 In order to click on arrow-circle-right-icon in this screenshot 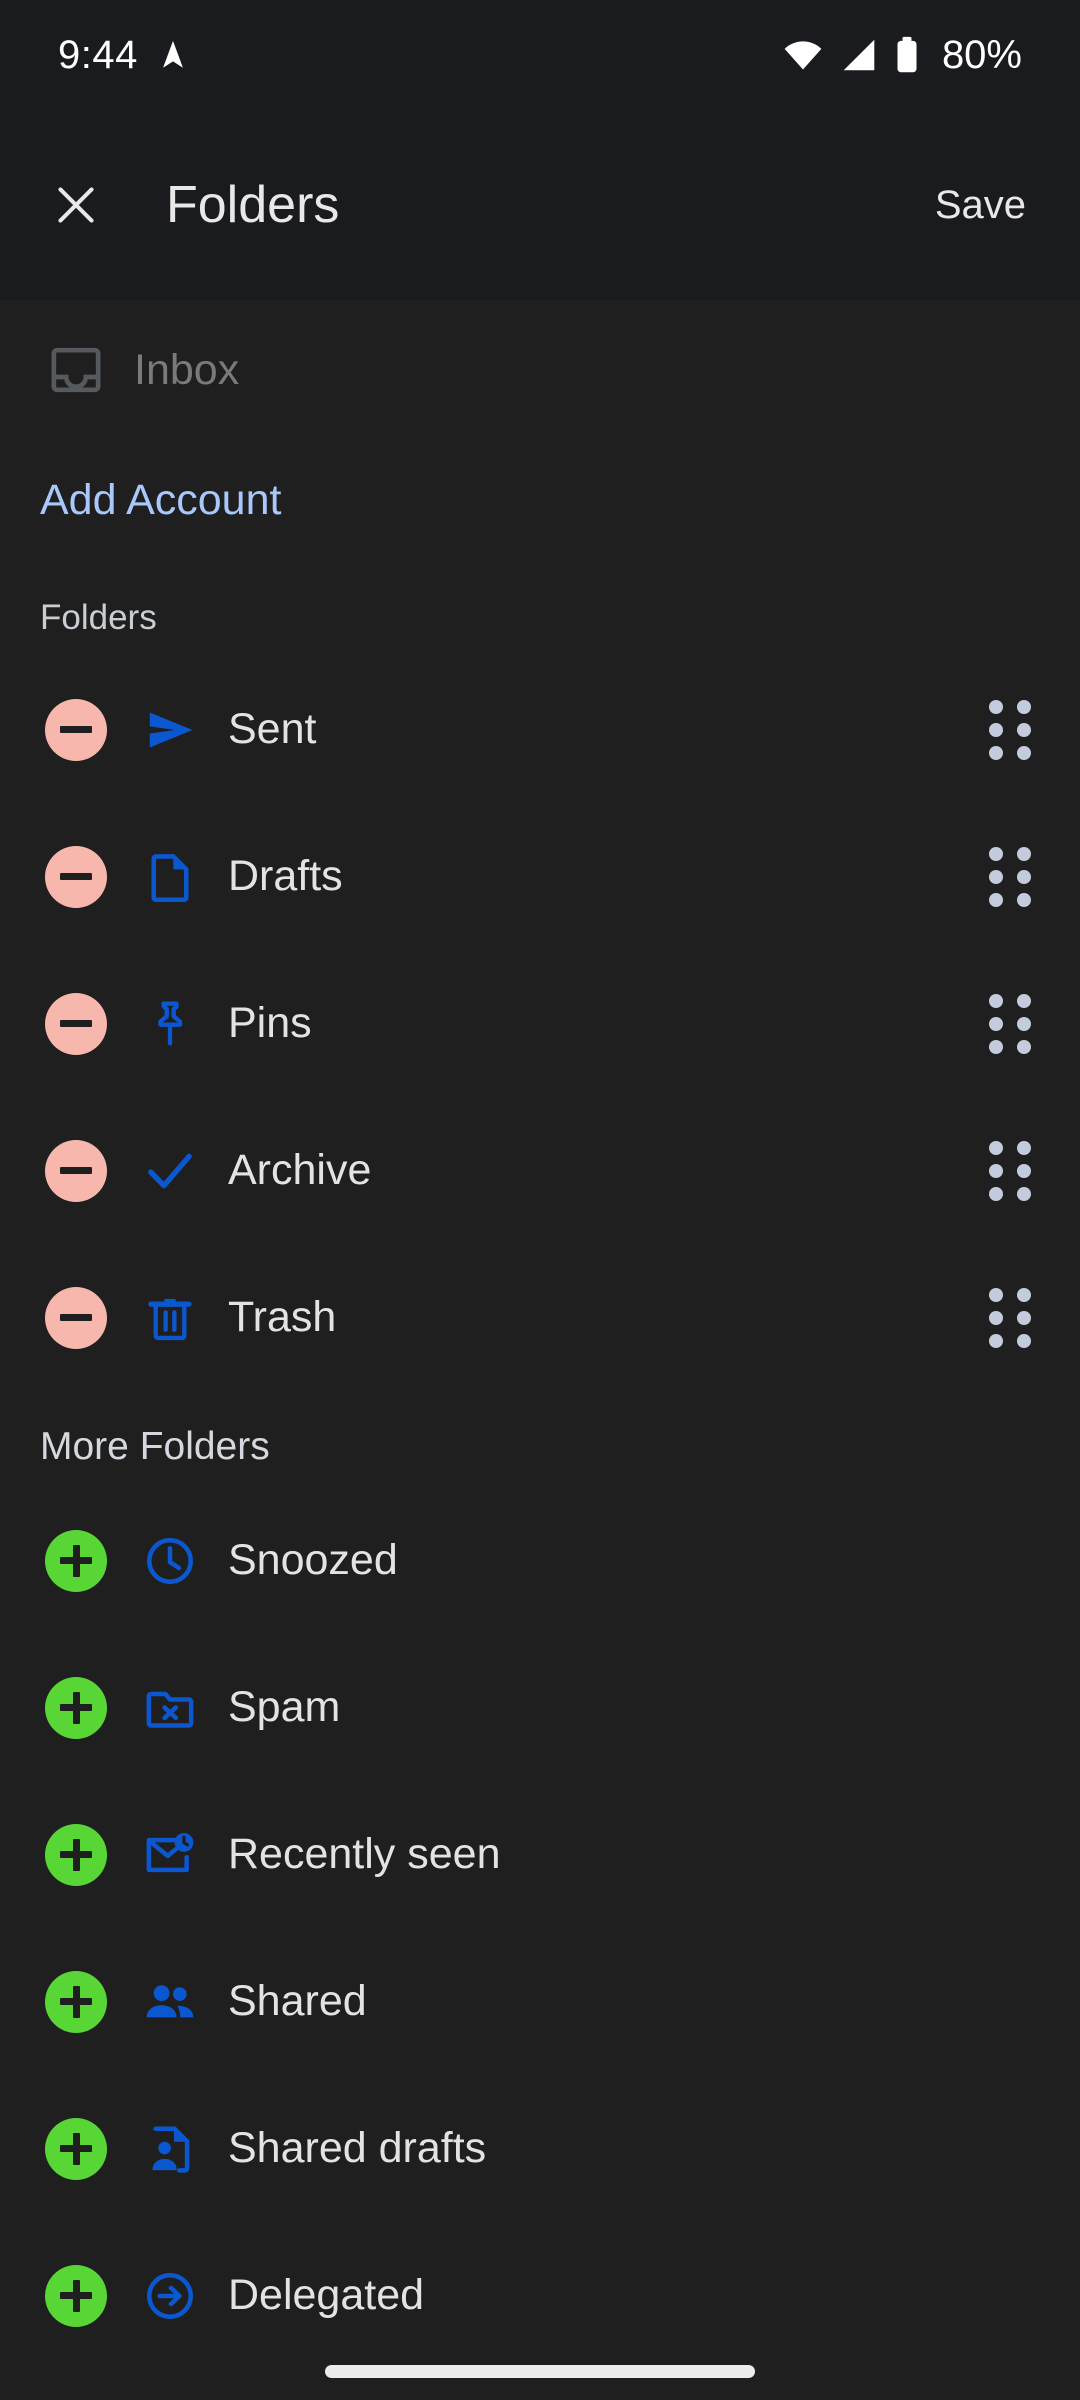, I will do `click(170, 2296)`.